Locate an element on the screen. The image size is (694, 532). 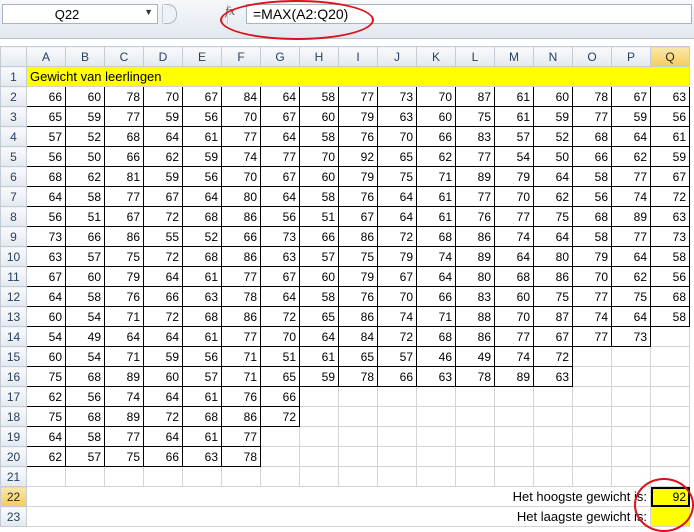
cell-n10: 80 is located at coordinates (553, 256).